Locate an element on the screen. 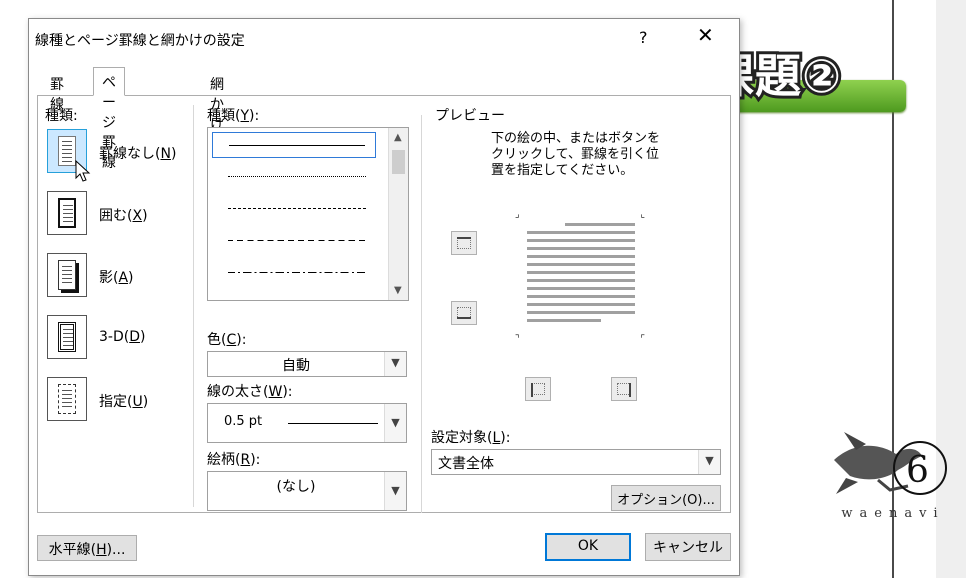 This screenshot has height=578, width=966. scroll-down-icon: ▼ is located at coordinates (398, 290).